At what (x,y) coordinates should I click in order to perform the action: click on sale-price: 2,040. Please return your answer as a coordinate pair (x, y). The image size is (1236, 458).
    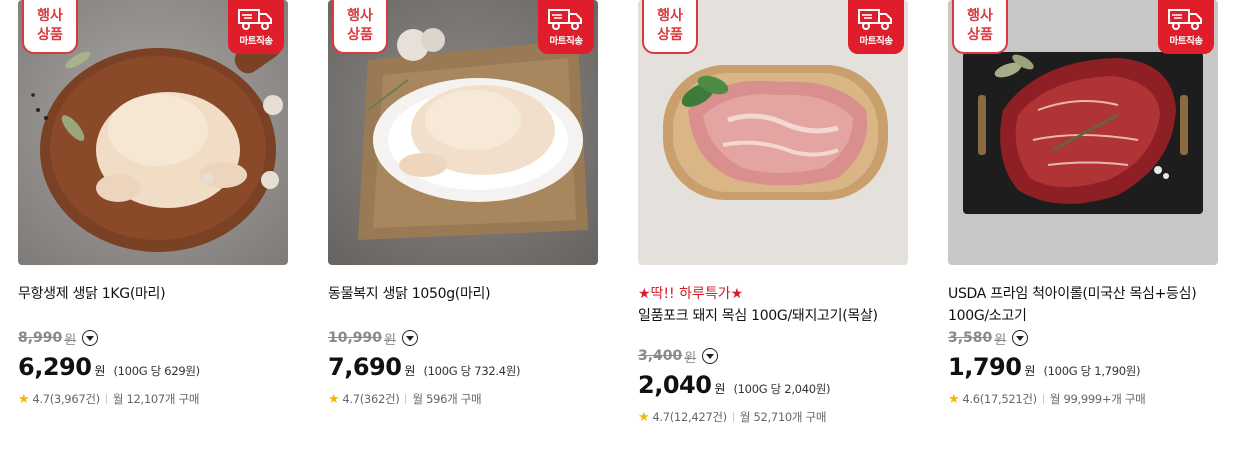
    Looking at the image, I should click on (675, 385).